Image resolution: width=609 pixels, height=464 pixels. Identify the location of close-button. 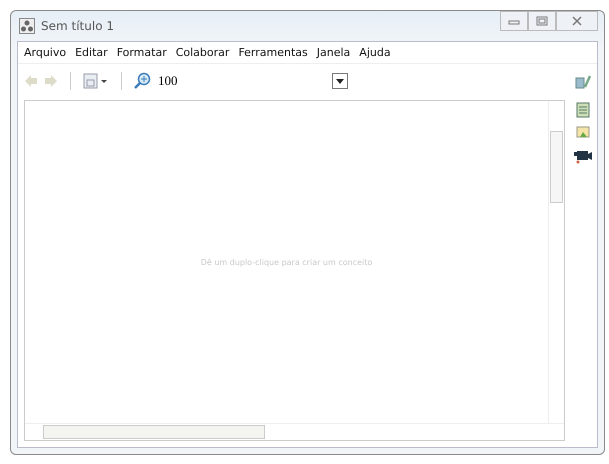
(577, 21).